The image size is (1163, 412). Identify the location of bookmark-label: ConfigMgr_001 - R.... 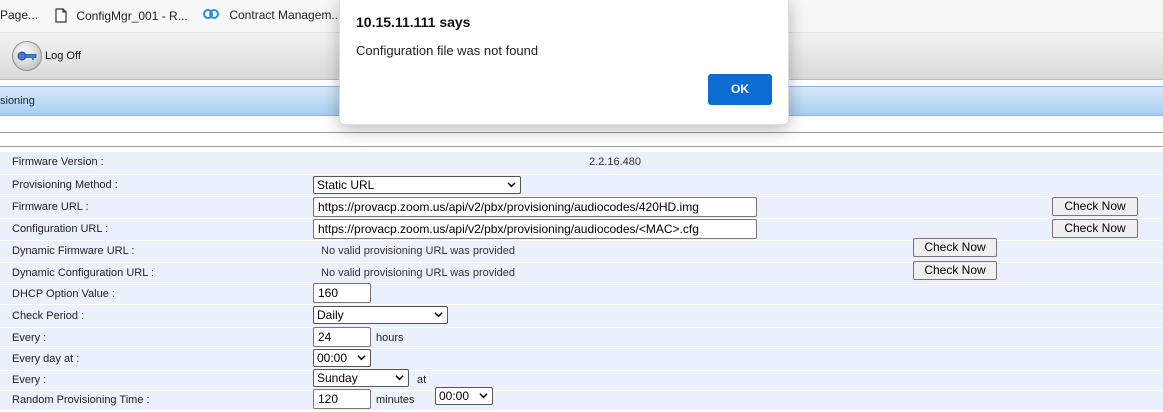
(132, 16).